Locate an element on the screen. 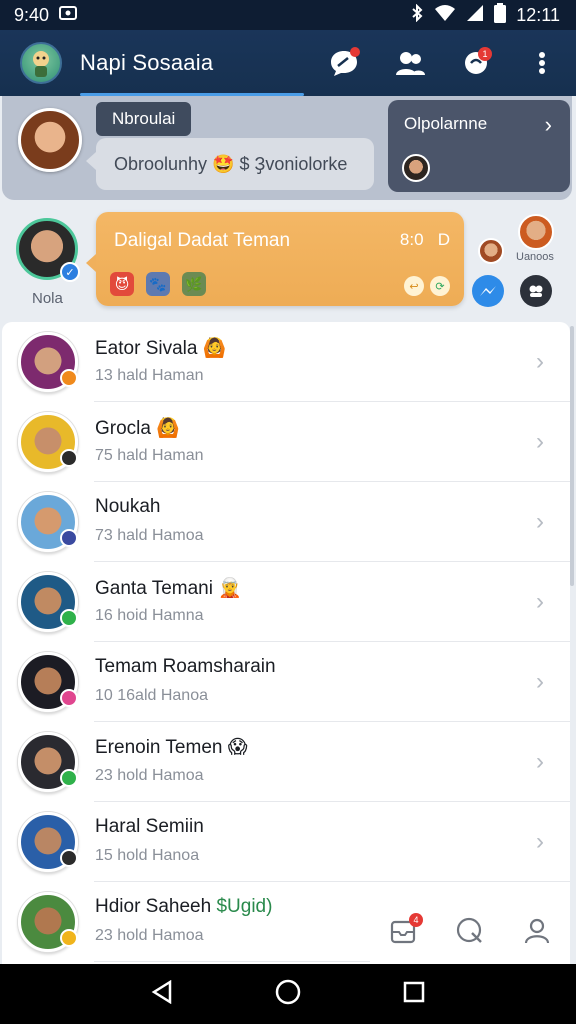 Image resolution: width=576 pixels, height=1024 pixels. person-icon is located at coordinates (537, 930).